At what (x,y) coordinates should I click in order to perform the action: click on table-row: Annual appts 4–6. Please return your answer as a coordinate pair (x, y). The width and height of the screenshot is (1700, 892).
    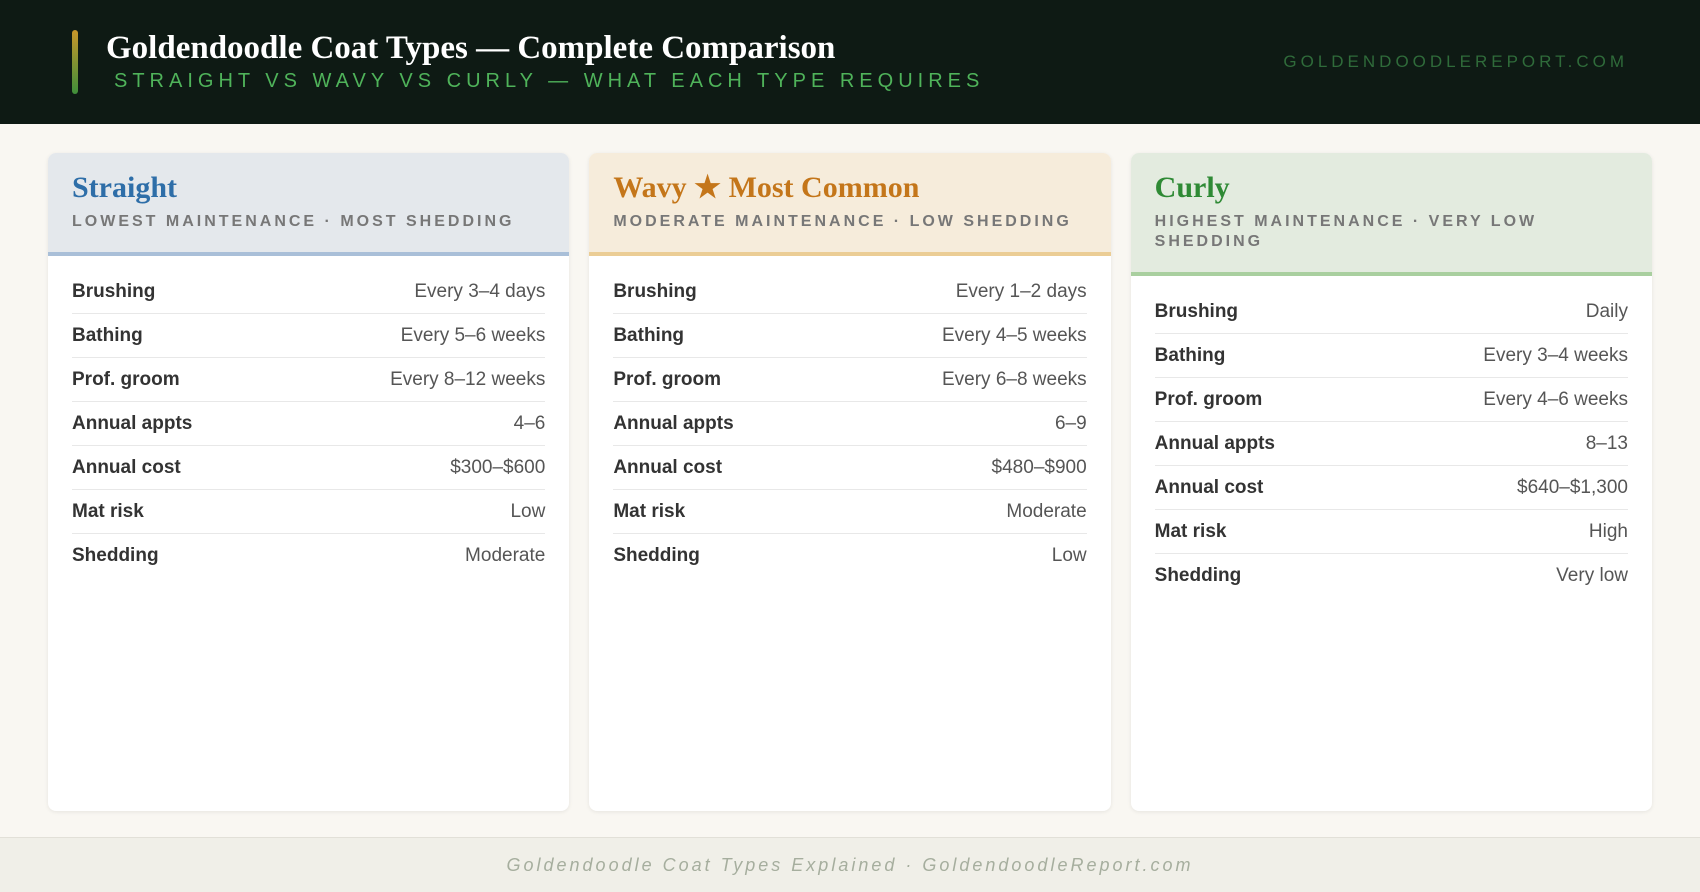
    Looking at the image, I should click on (309, 424).